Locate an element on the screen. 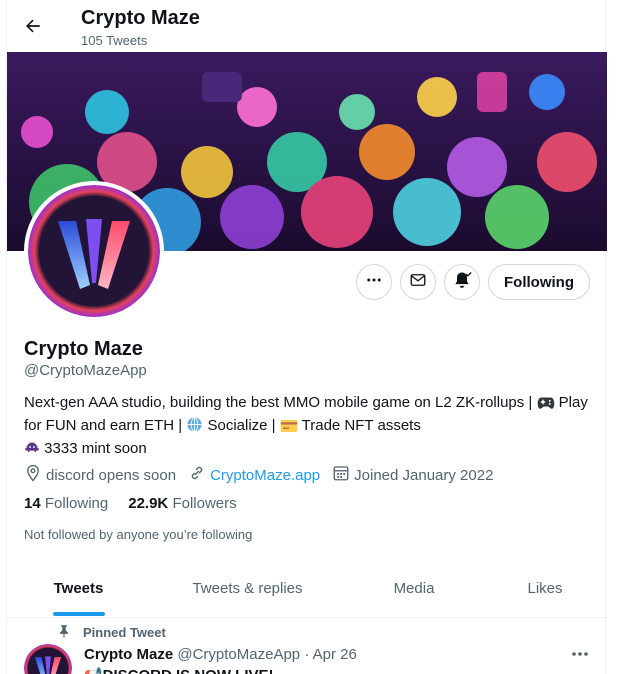 This screenshot has height=674, width=628. profile-stats: 14 Following 22.9K Followers is located at coordinates (140, 503).